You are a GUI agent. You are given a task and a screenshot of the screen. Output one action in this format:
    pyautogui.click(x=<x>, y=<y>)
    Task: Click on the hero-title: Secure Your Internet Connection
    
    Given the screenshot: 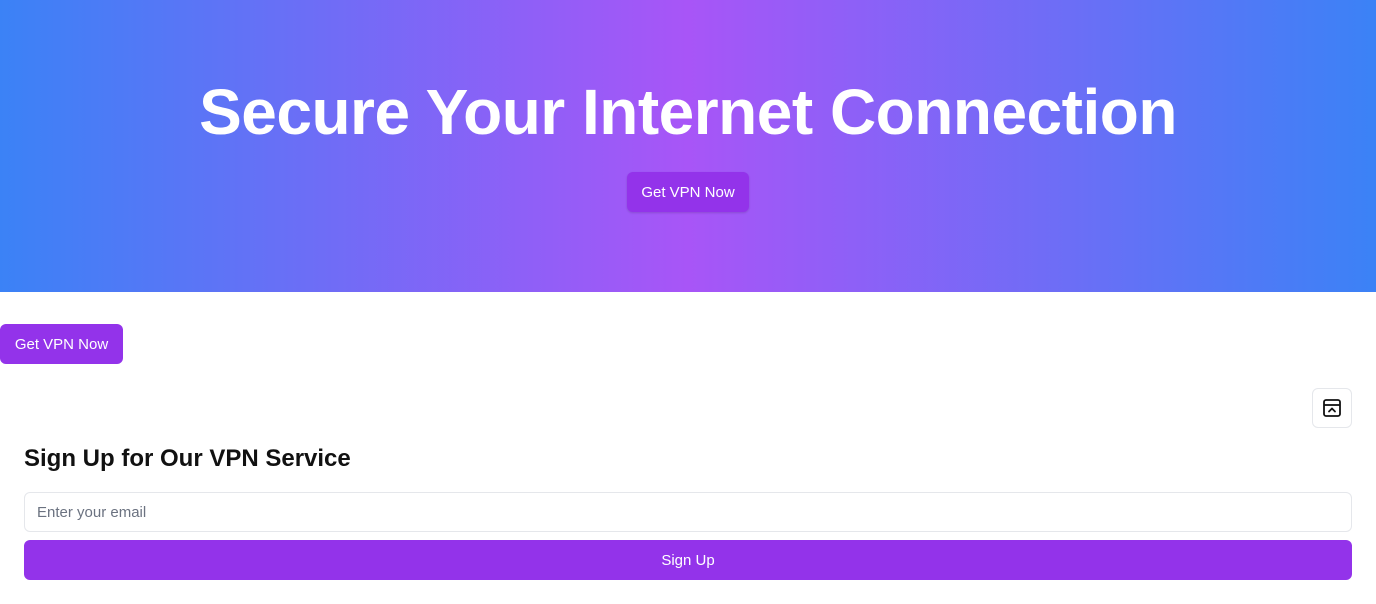 What is the action you would take?
    pyautogui.click(x=688, y=112)
    